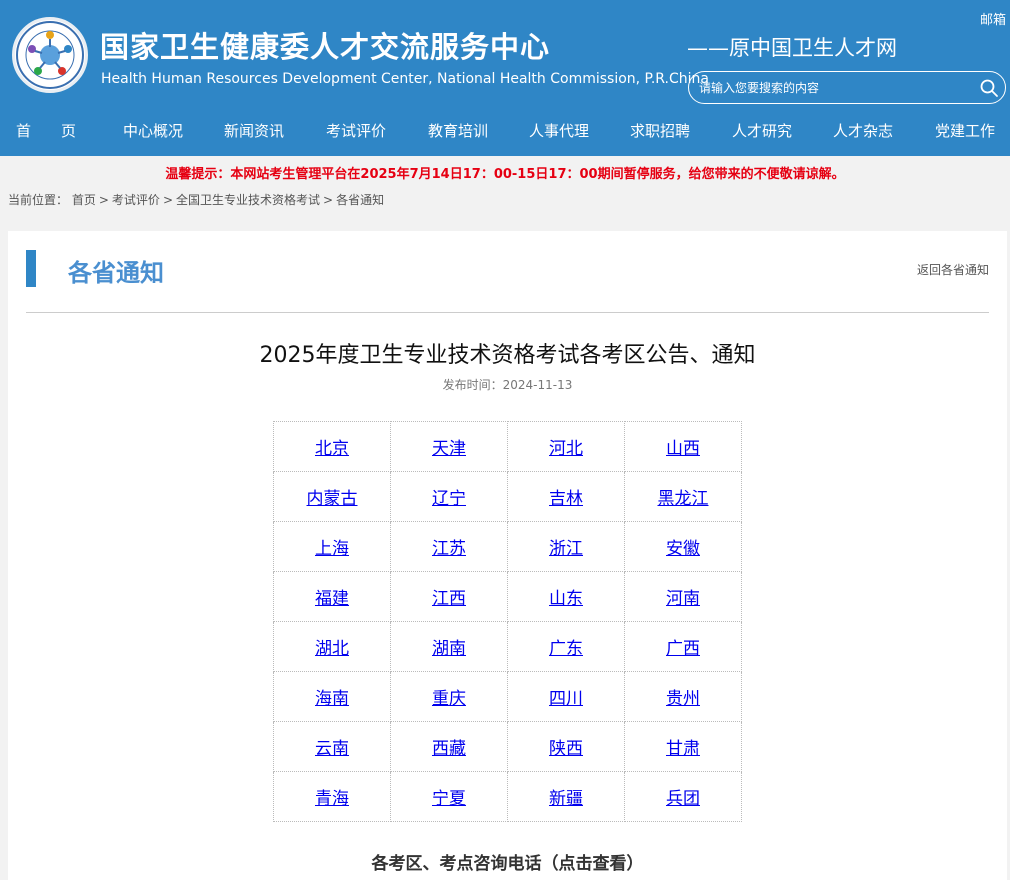 Image resolution: width=1010 pixels, height=880 pixels. What do you see at coordinates (449, 799) in the screenshot?
I see `province-link: 宁夏` at bounding box center [449, 799].